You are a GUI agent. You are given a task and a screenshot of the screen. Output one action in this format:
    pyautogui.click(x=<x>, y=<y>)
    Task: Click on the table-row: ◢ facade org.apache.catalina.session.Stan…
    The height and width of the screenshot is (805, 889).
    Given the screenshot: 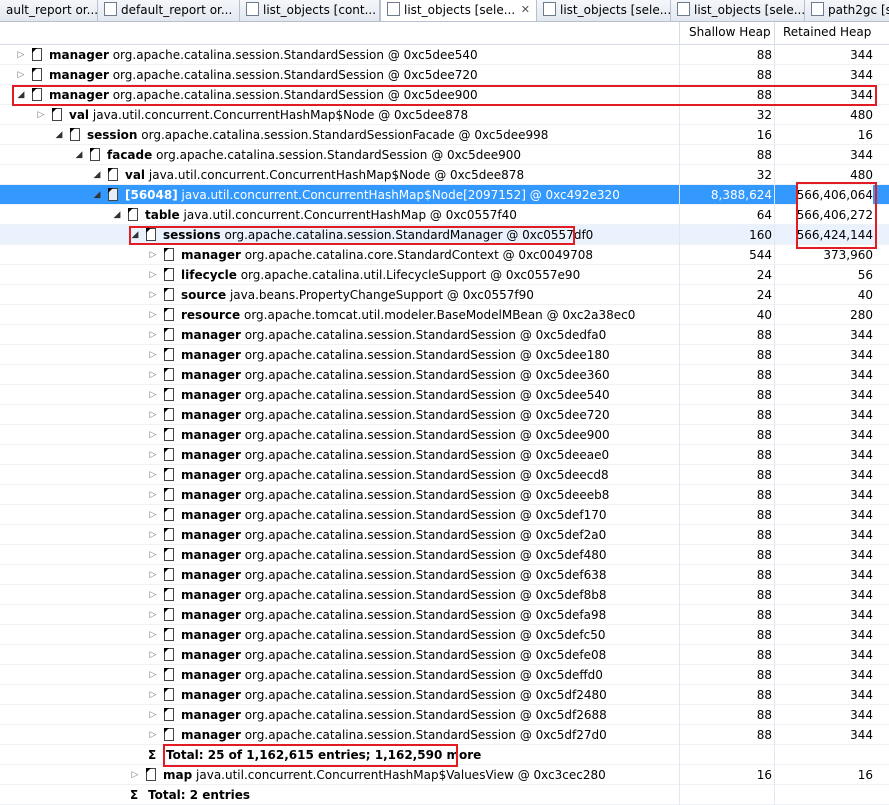 What is the action you would take?
    pyautogui.click(x=444, y=155)
    